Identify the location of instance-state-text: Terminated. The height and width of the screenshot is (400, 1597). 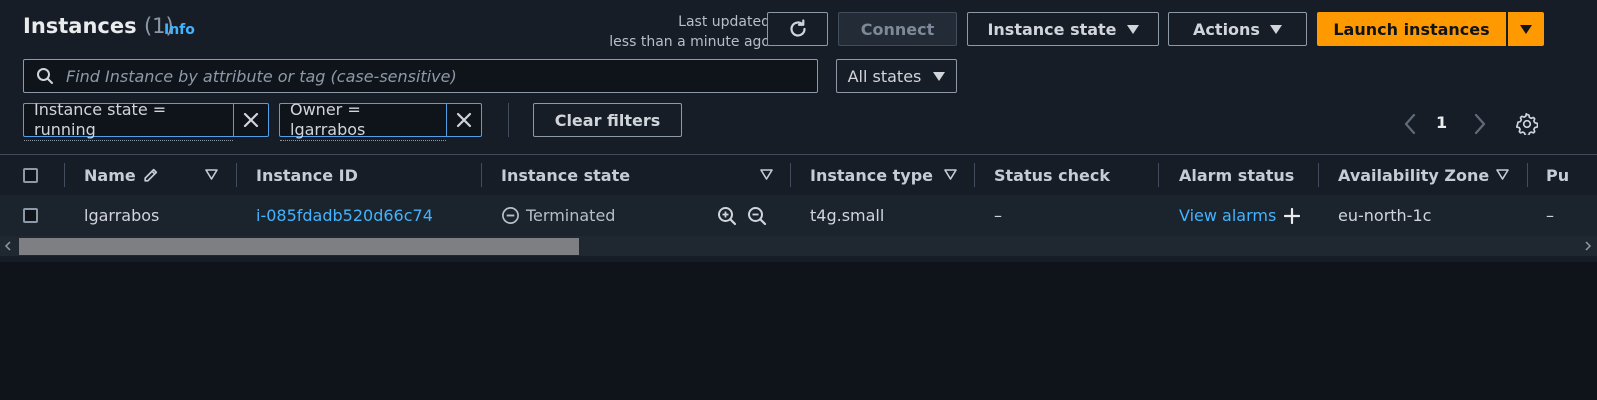
(571, 215).